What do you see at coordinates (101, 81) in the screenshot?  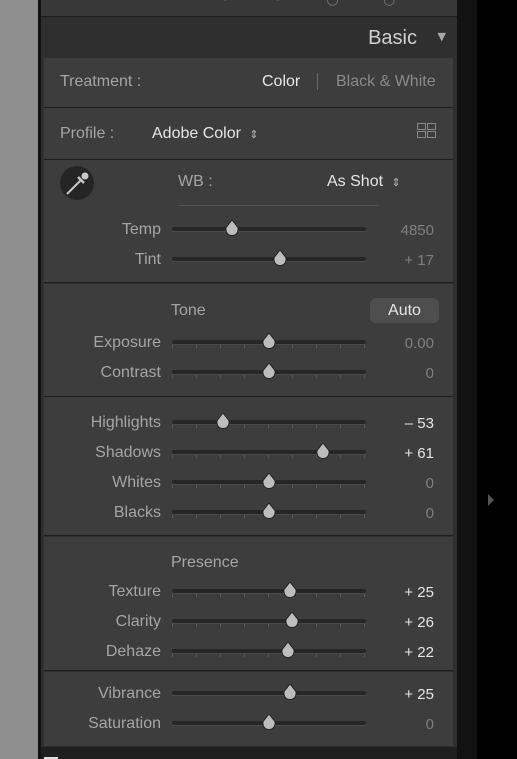 I see `treatment-label: Treatment :` at bounding box center [101, 81].